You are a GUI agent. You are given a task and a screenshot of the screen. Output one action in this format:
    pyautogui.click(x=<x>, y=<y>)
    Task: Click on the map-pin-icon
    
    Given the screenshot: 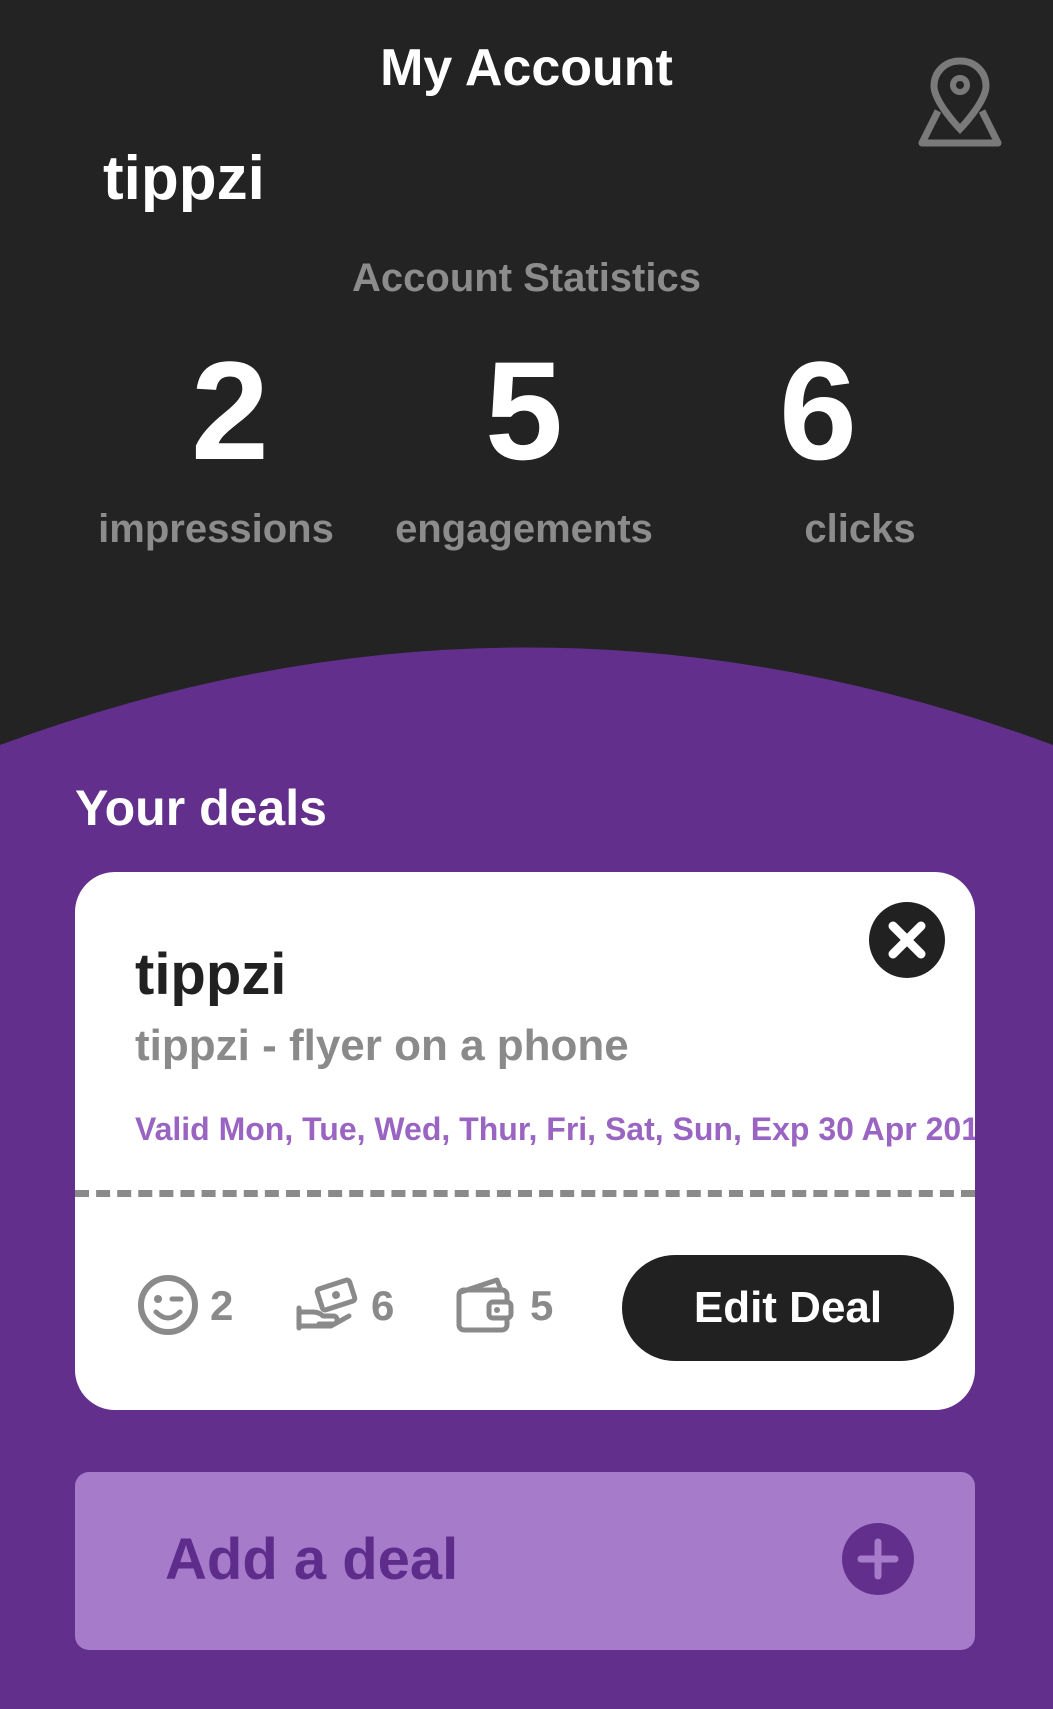 What is the action you would take?
    pyautogui.click(x=960, y=102)
    